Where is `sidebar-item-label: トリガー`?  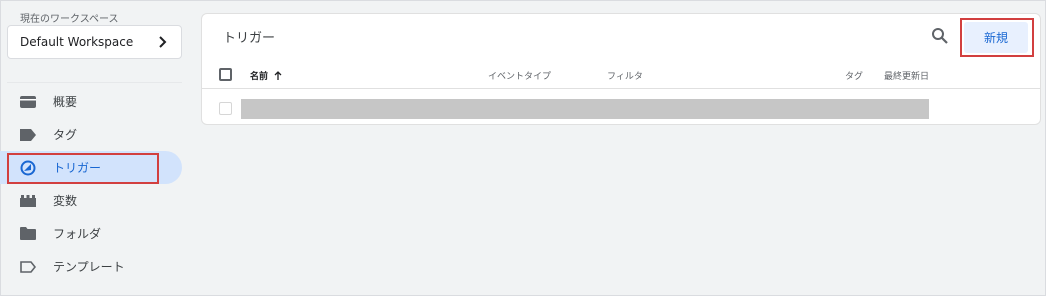
sidebar-item-label: トリガー is located at coordinates (77, 168).